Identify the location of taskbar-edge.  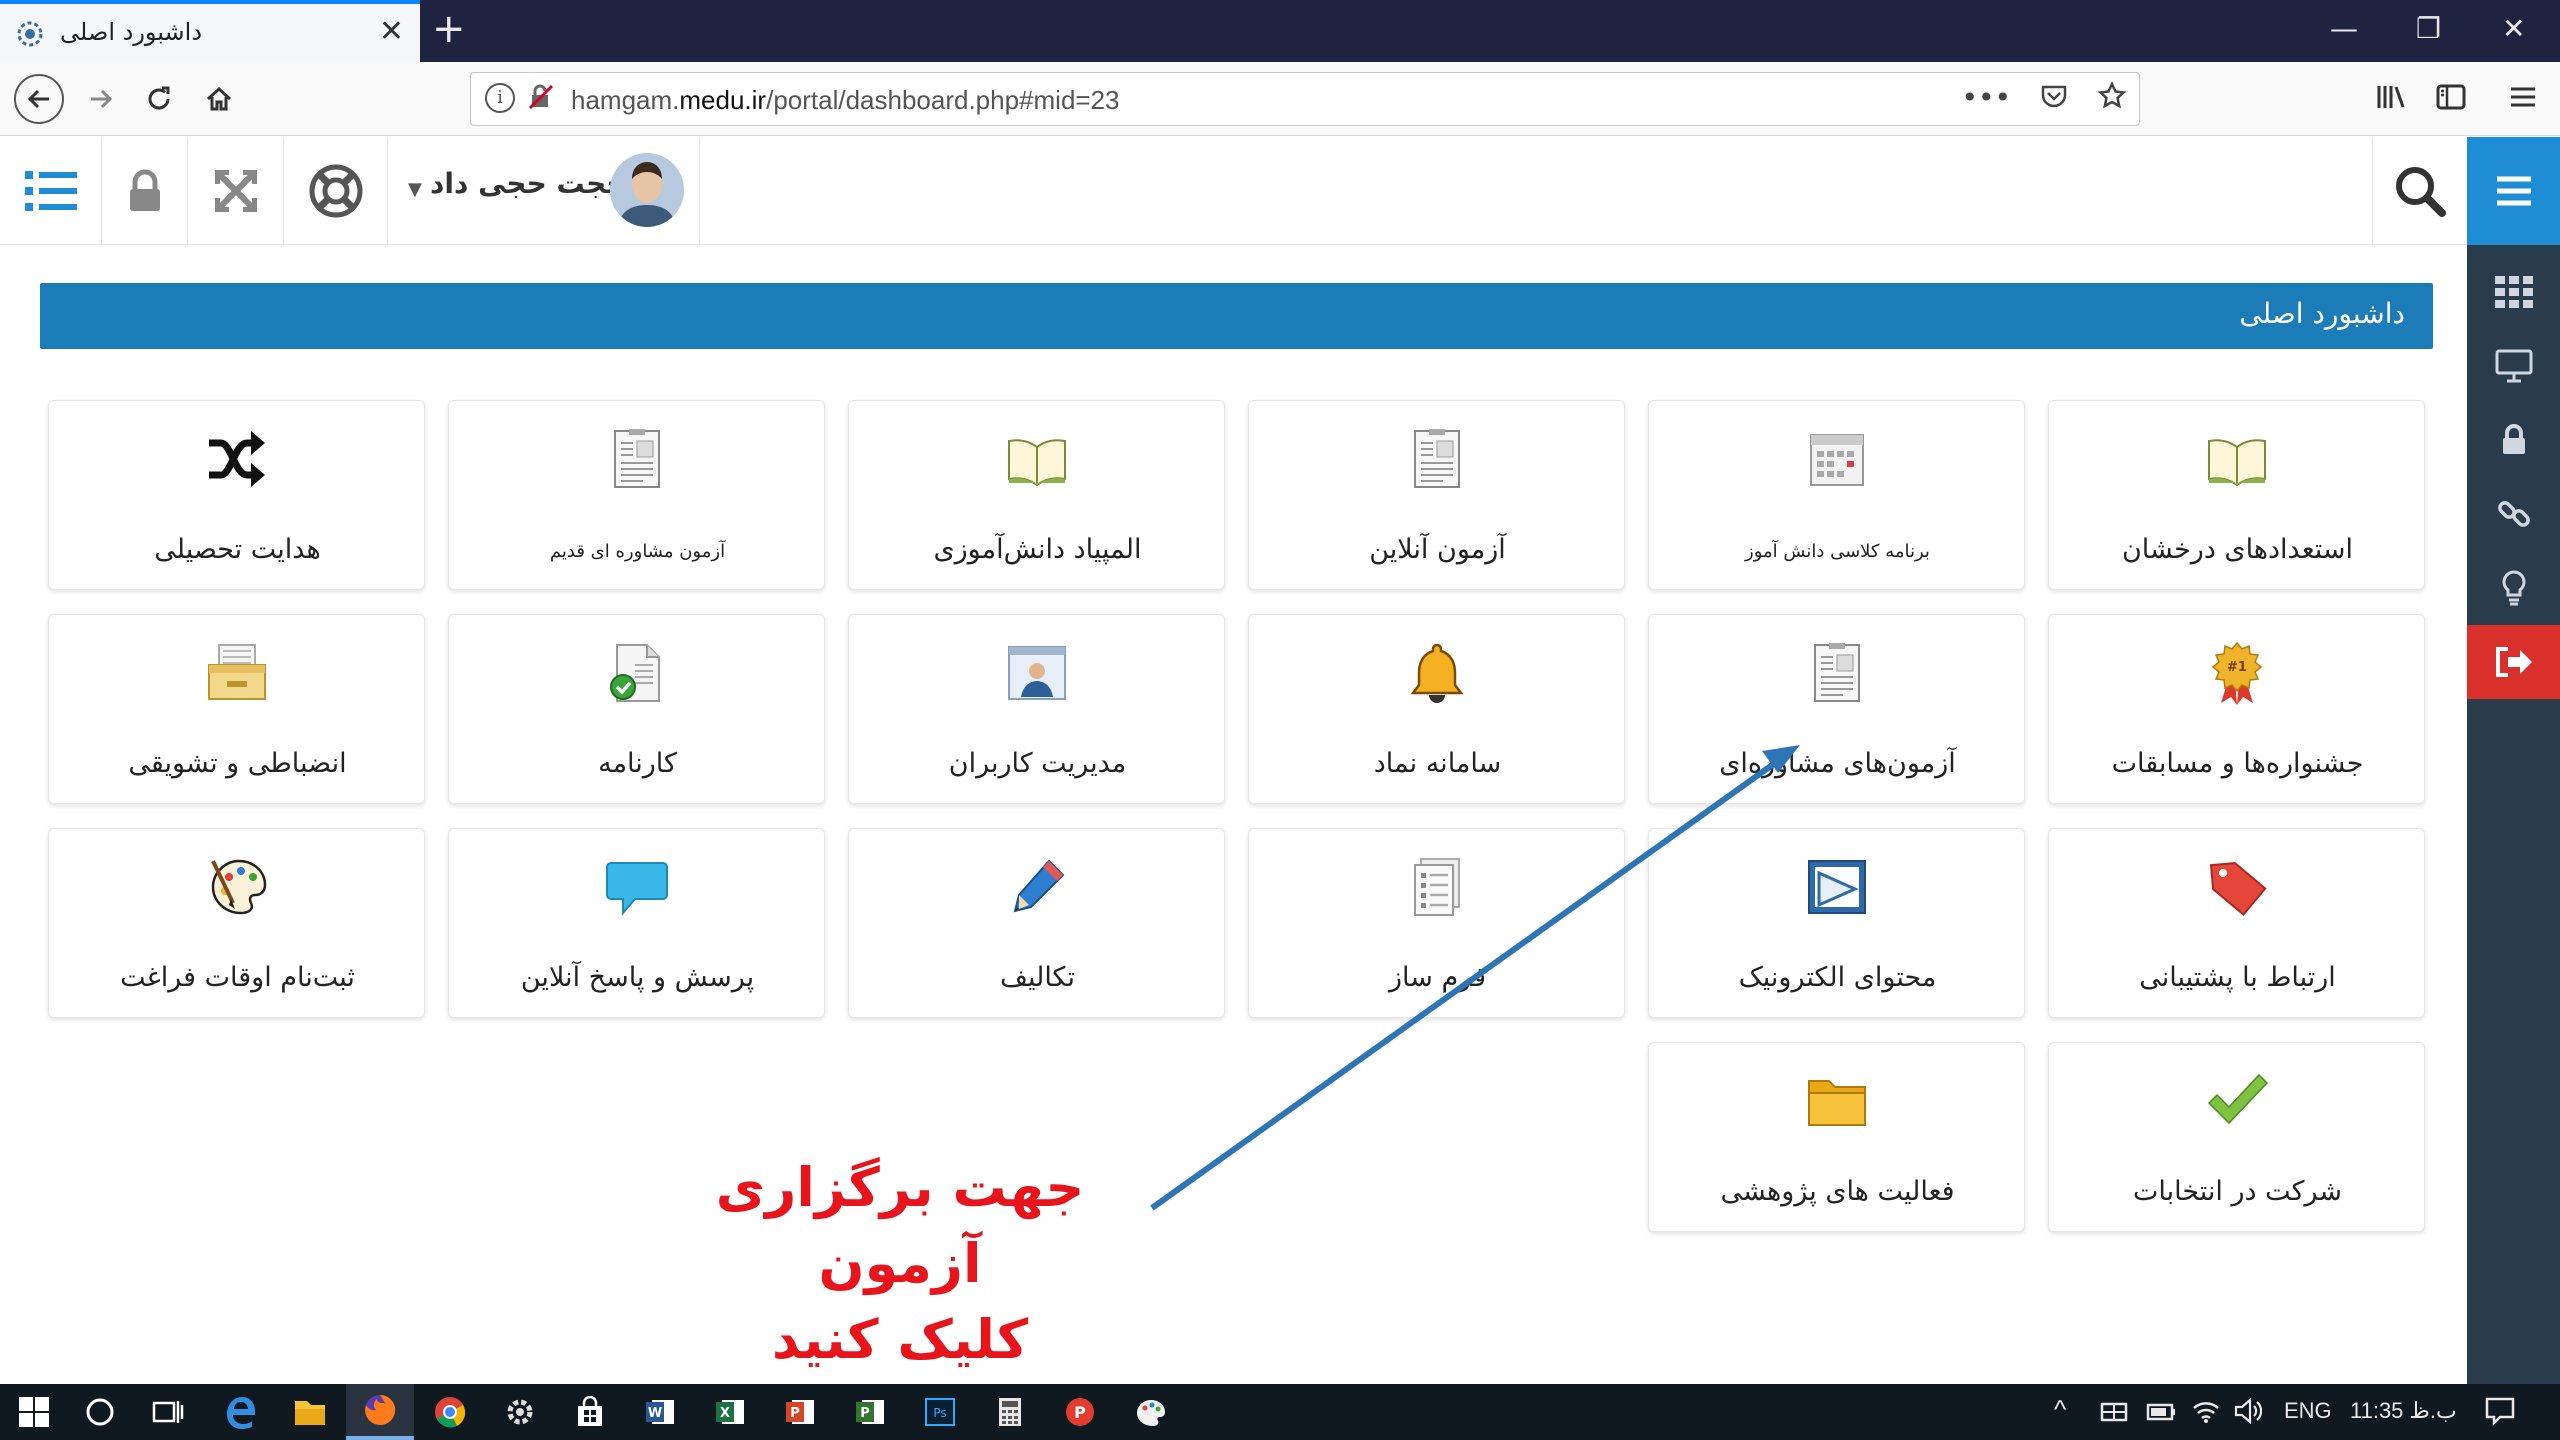
(240, 1412).